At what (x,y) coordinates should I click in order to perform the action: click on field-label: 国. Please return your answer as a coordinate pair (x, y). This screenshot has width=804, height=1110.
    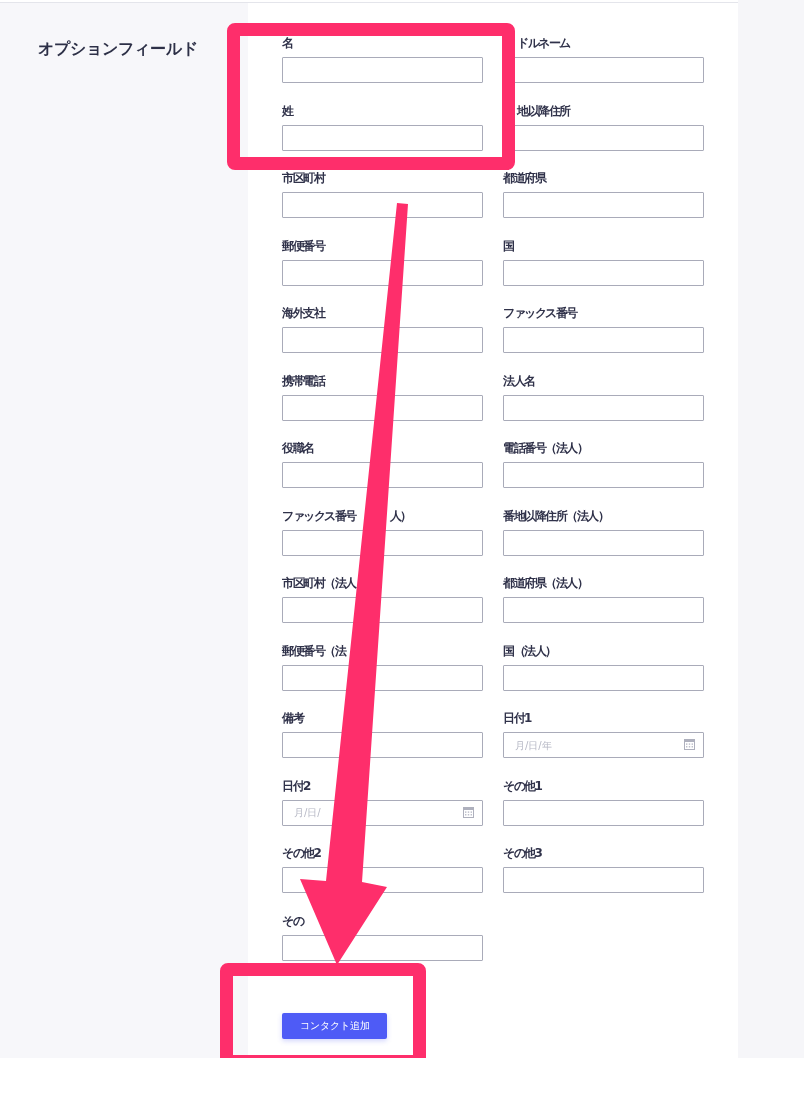
    Looking at the image, I should click on (508, 246).